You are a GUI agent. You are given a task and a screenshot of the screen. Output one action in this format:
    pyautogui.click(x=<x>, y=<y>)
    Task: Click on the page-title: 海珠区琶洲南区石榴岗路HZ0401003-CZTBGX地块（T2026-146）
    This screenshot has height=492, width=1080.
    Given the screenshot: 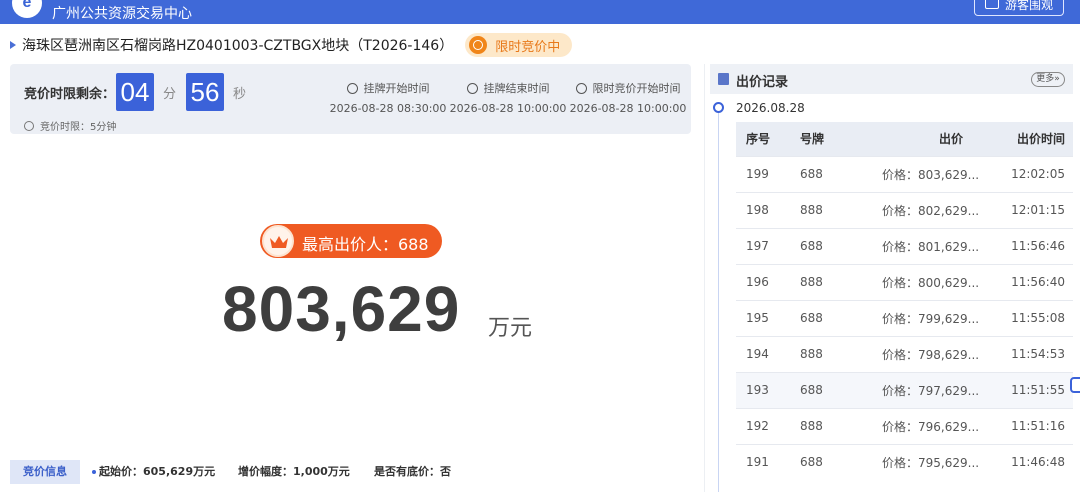 What is the action you would take?
    pyautogui.click(x=238, y=46)
    